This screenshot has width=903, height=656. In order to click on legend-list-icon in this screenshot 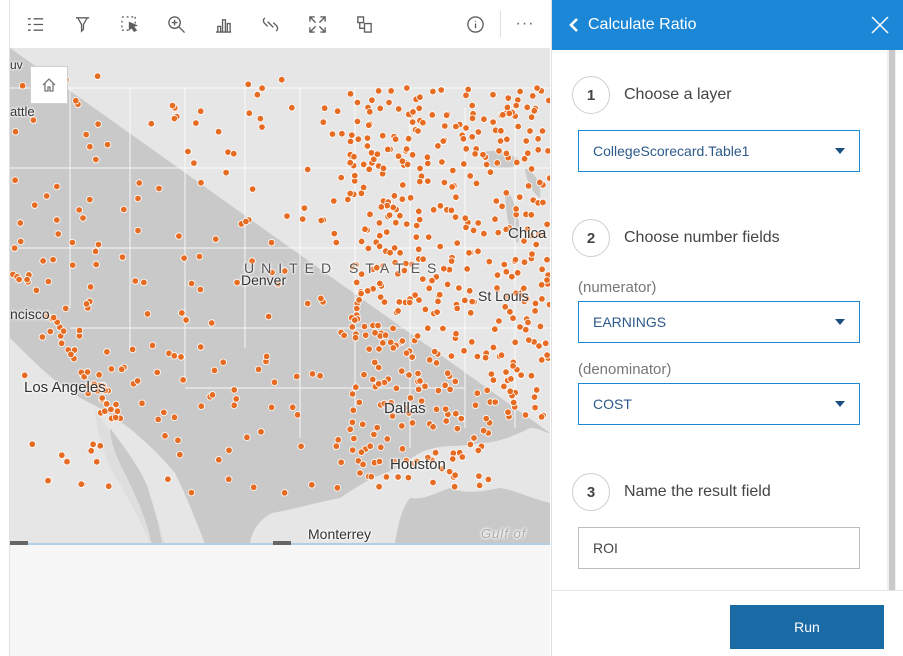, I will do `click(35, 24)`.